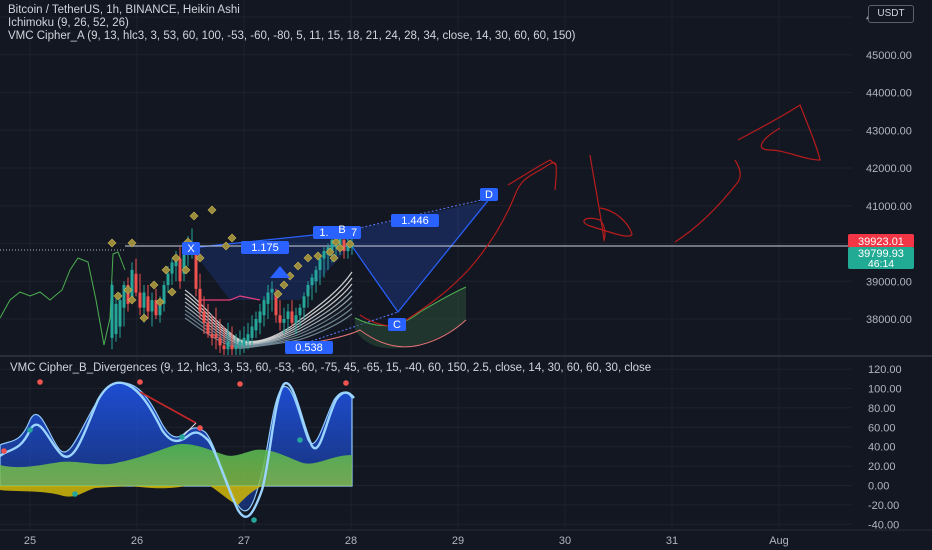  What do you see at coordinates (397, 325) in the screenshot?
I see `pattern-point-c: C` at bounding box center [397, 325].